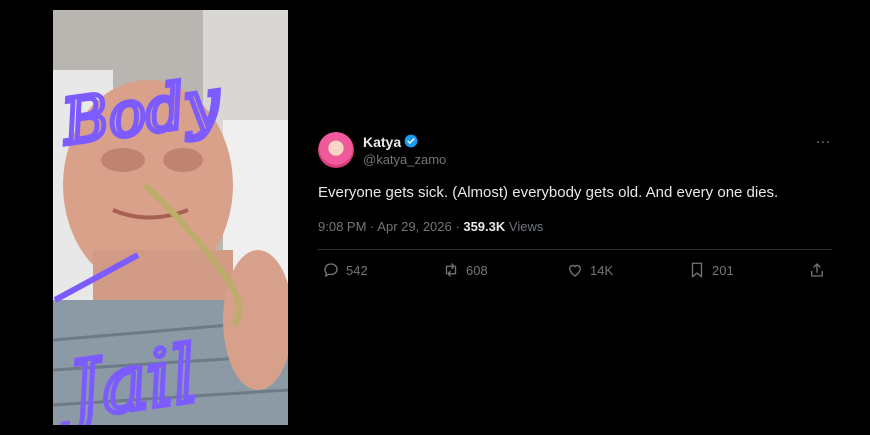 The width and height of the screenshot is (870, 435). I want to click on bookmark-button: 201, so click(711, 270).